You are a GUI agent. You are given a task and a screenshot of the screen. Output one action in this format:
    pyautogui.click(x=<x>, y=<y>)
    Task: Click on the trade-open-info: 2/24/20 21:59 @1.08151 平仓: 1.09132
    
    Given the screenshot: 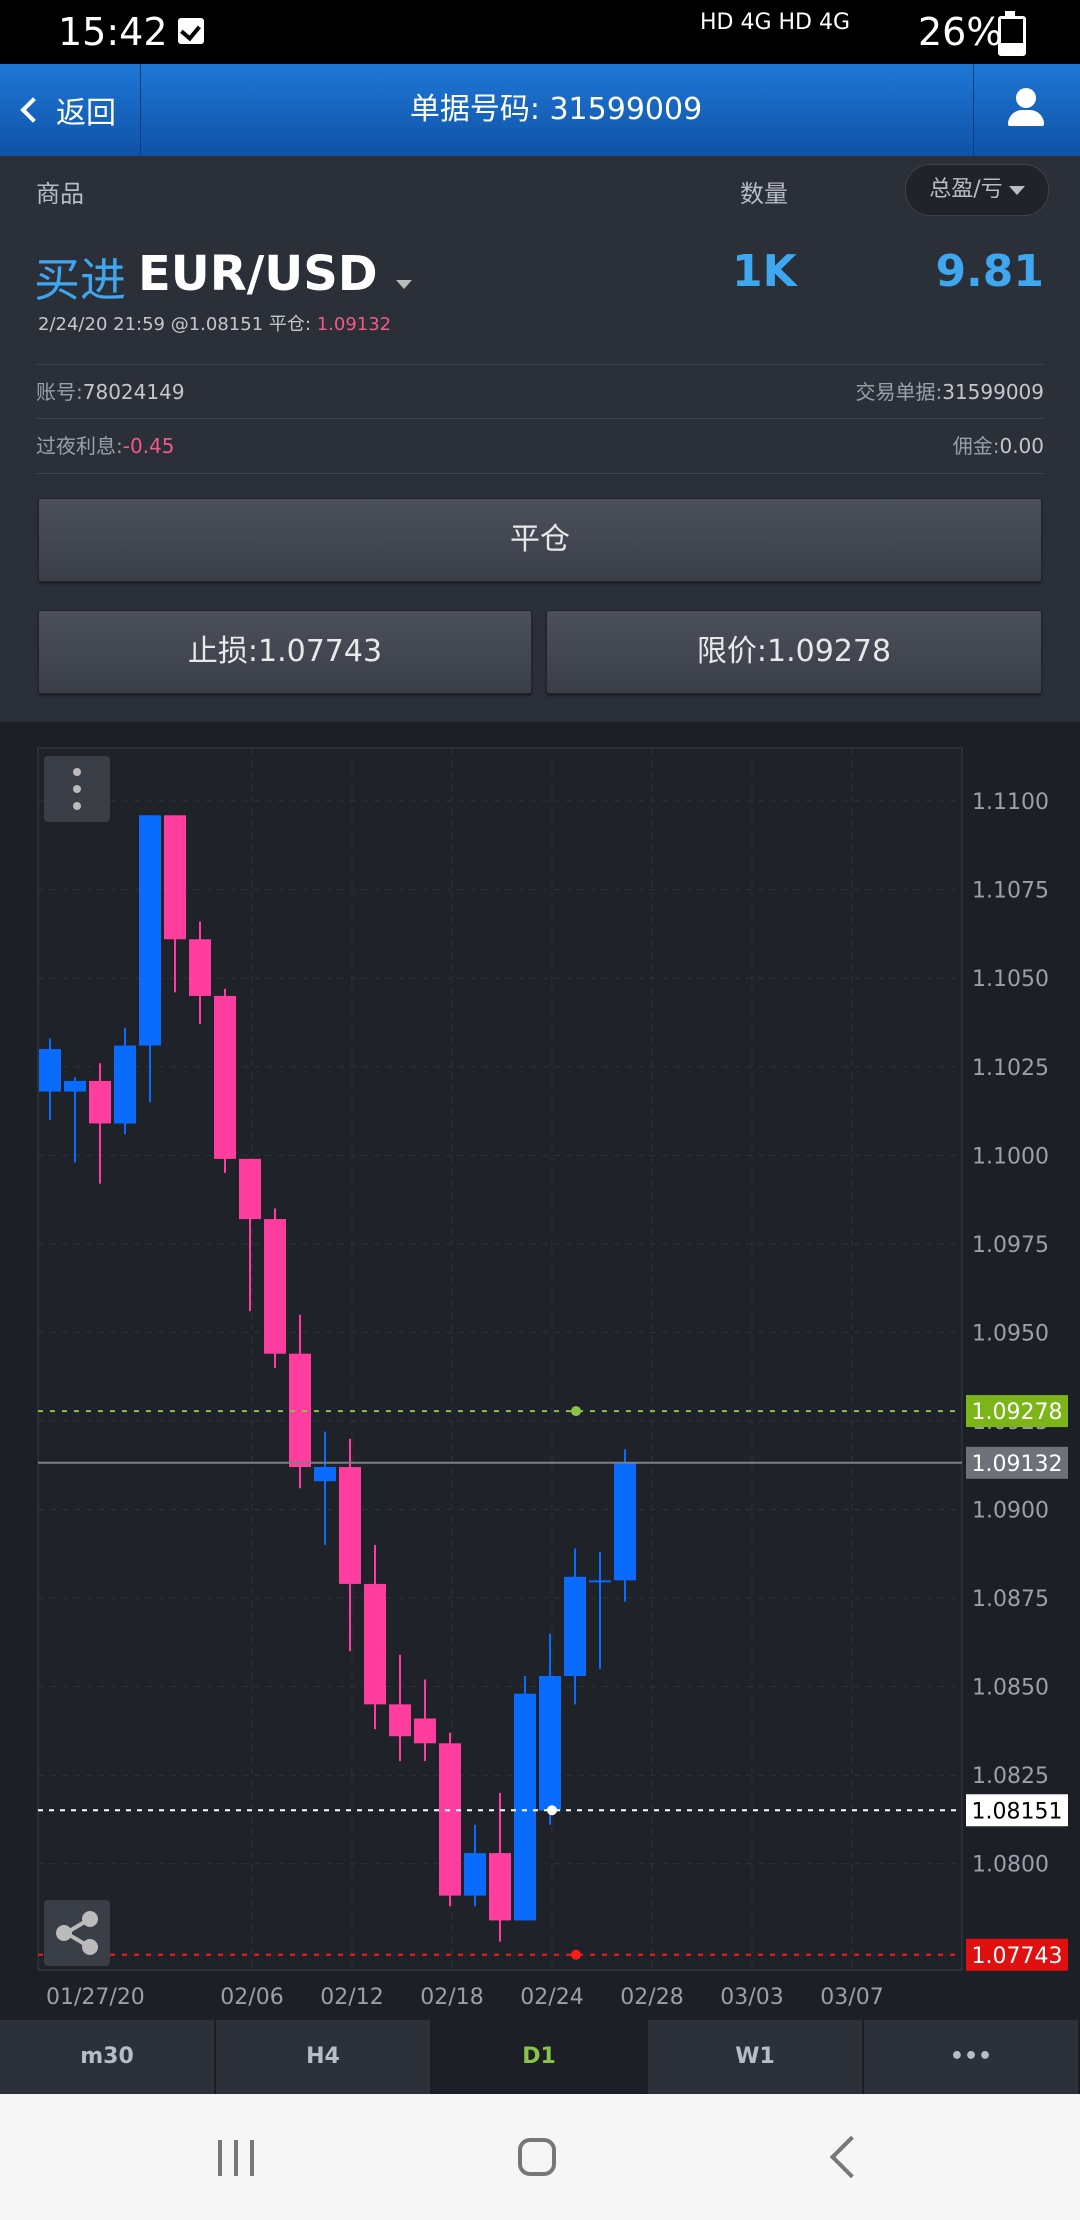 What is the action you would take?
    pyautogui.click(x=214, y=323)
    